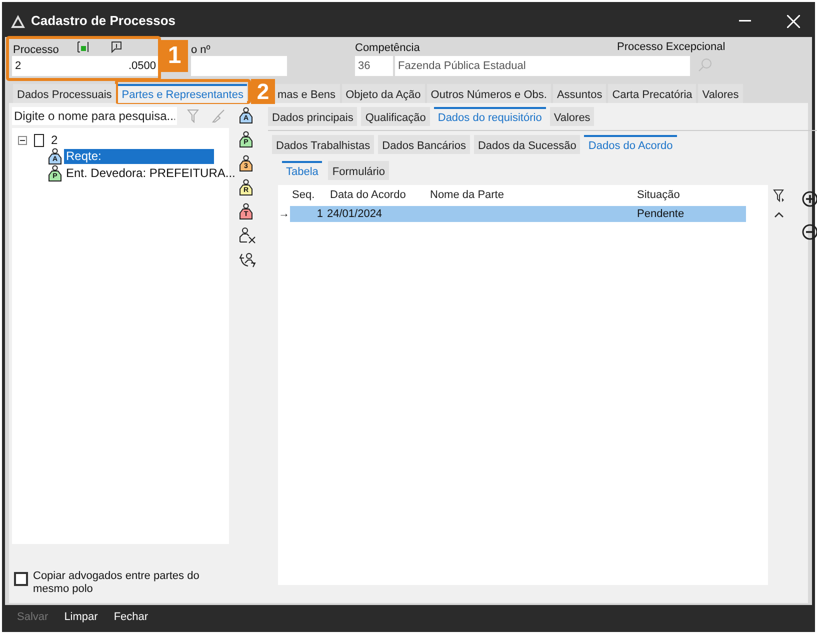 The image size is (817, 634). I want to click on tab: Dados Processuais, so click(64, 93).